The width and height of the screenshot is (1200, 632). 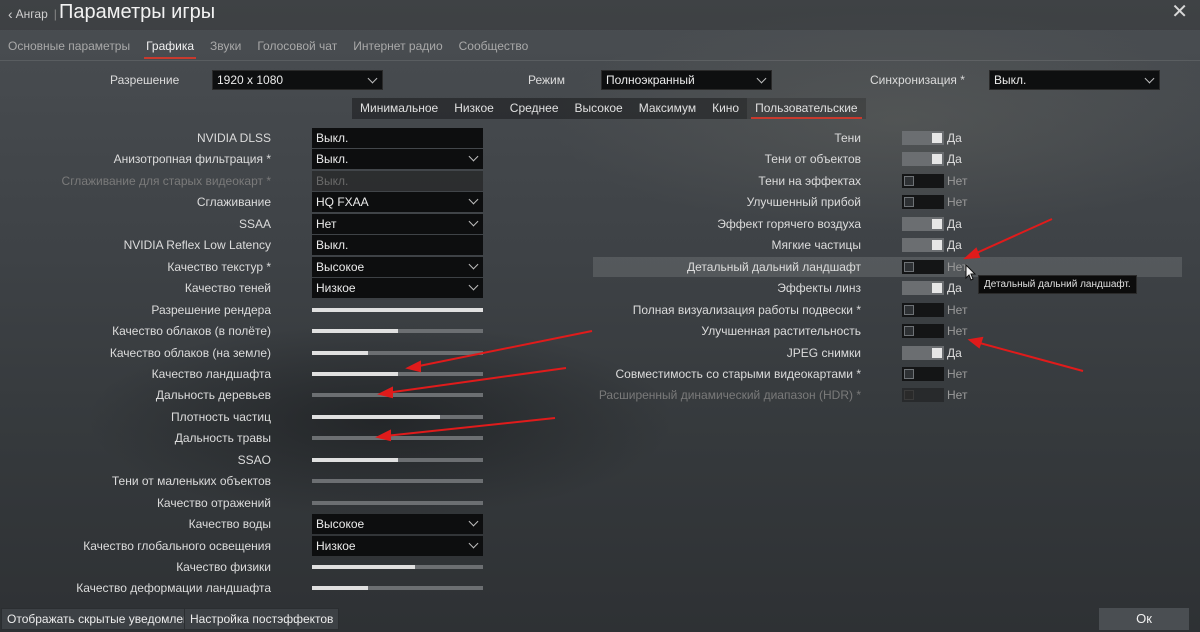 I want to click on setting-value: Высокое, so click(x=397, y=267).